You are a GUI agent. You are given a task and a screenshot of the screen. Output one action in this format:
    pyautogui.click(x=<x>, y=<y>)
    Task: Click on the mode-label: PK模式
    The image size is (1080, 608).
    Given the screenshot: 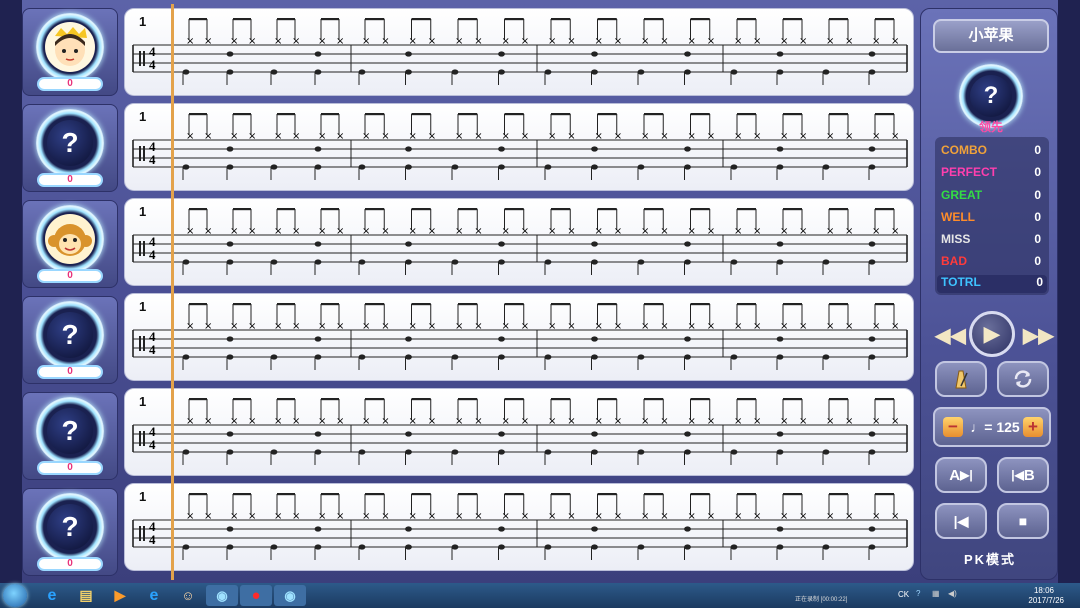 What is the action you would take?
    pyautogui.click(x=990, y=559)
    